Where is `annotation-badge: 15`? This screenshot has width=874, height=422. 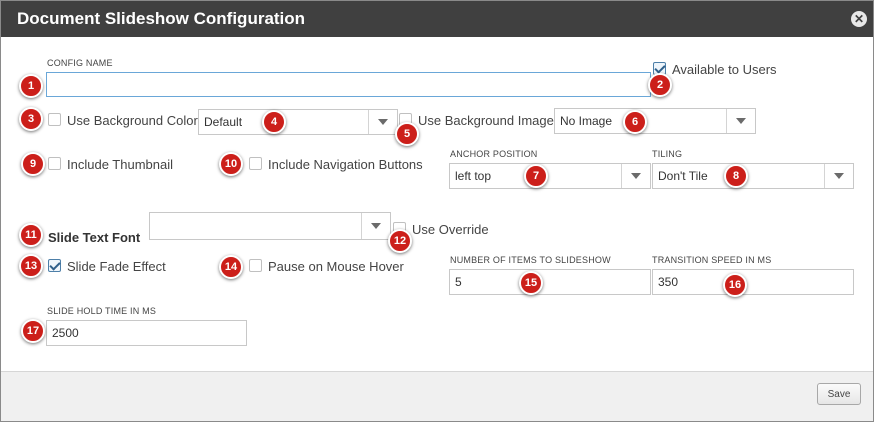 annotation-badge: 15 is located at coordinates (531, 283).